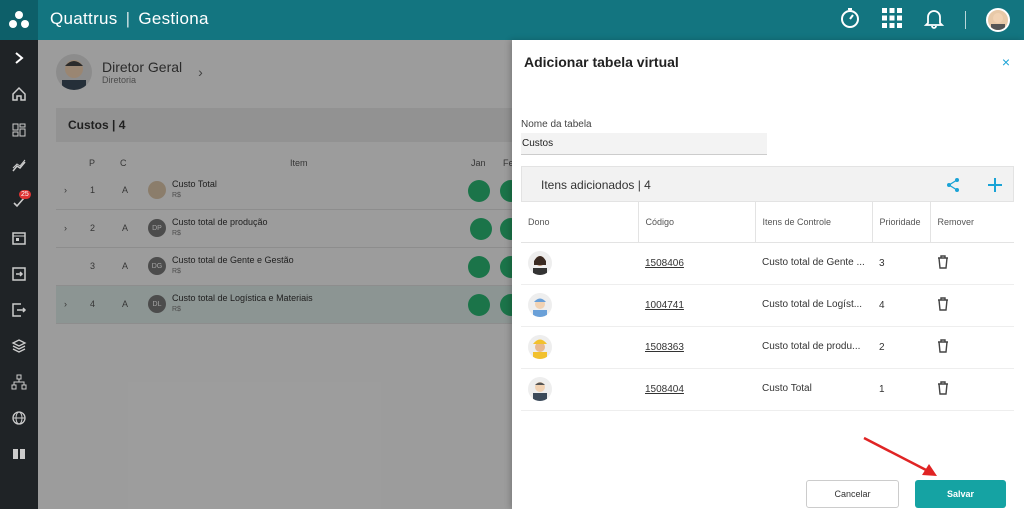  I want to click on logo-icon, so click(19, 19).